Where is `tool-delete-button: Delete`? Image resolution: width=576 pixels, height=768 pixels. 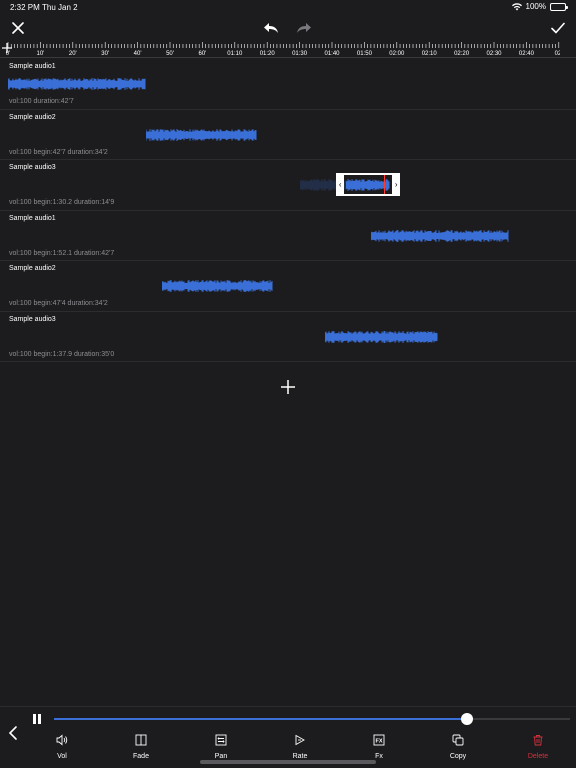 tool-delete-button: Delete is located at coordinates (538, 746).